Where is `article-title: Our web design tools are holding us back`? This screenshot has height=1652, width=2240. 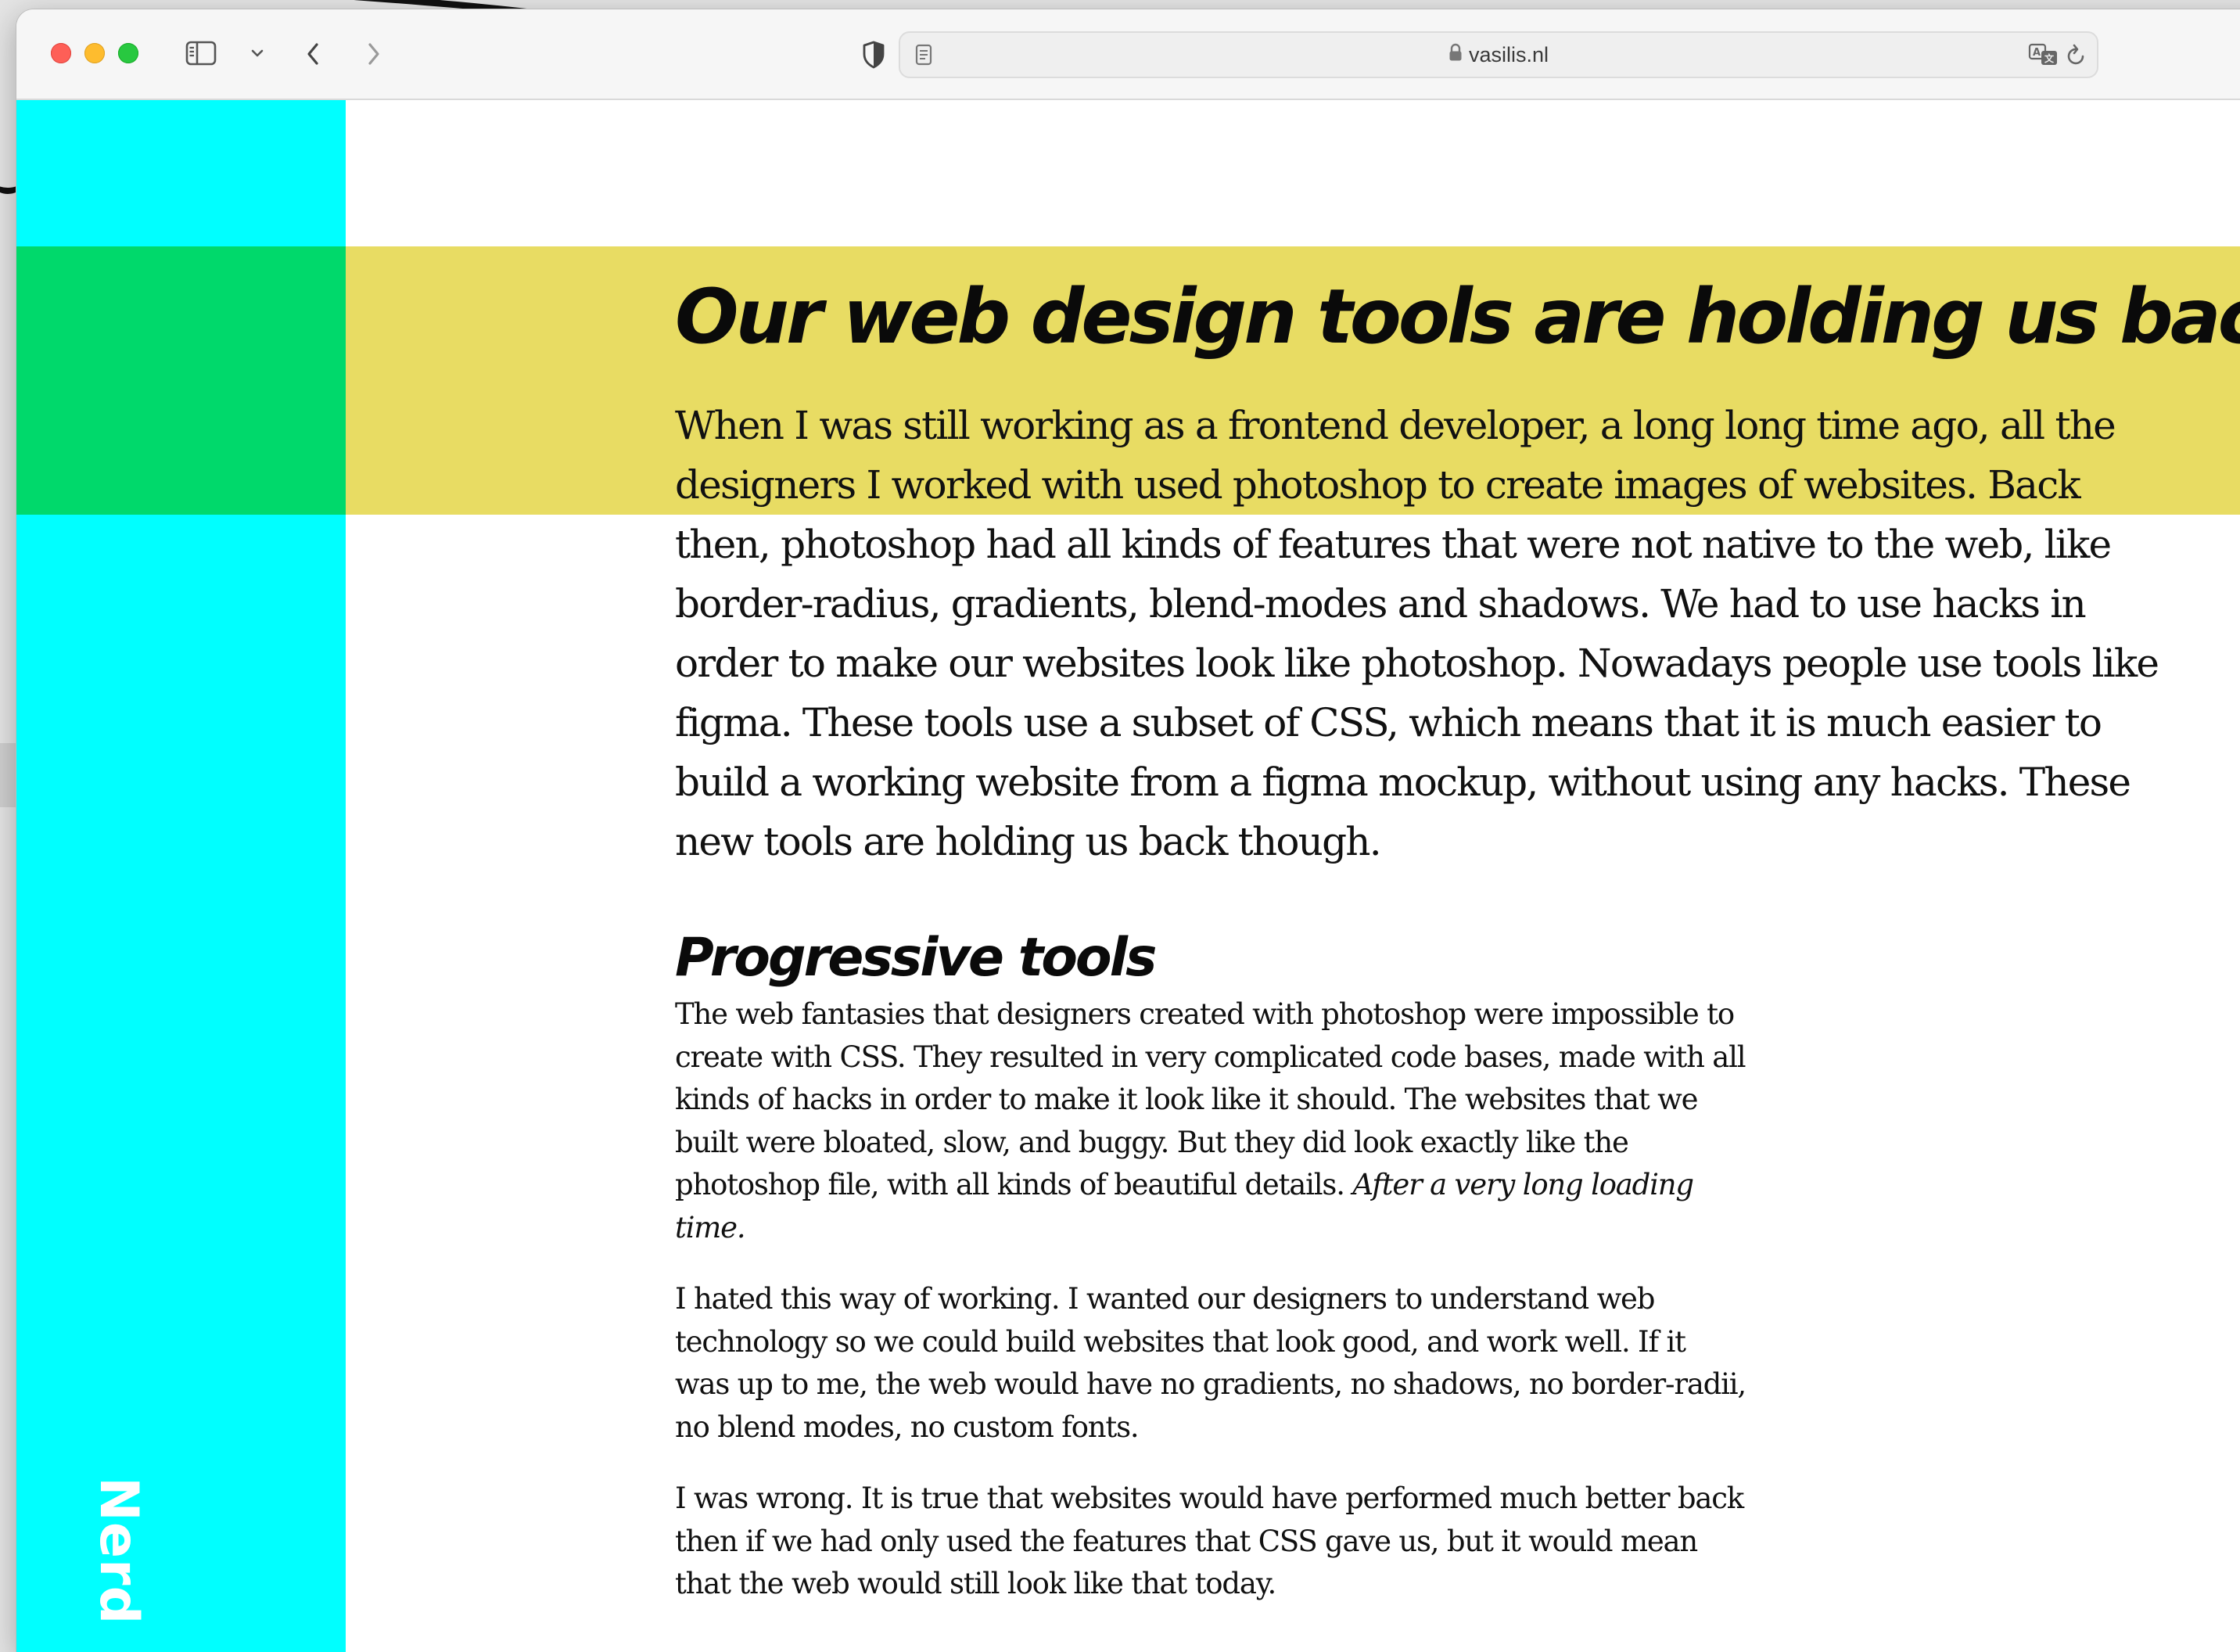
article-title: Our web design tools are holding us back is located at coordinates (1457, 317).